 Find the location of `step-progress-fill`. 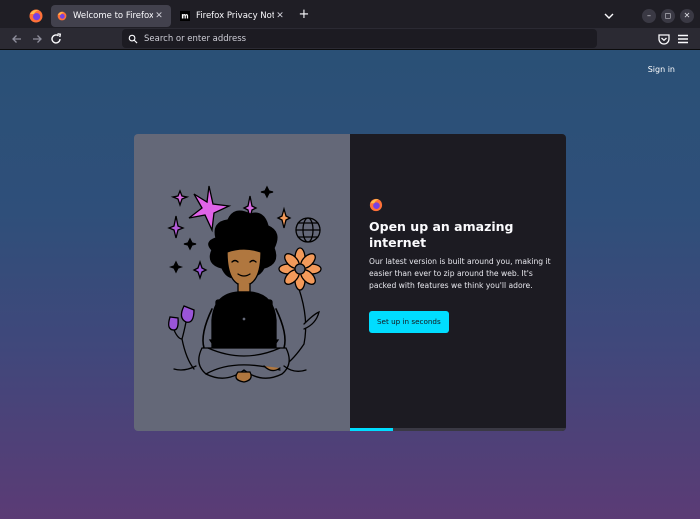

step-progress-fill is located at coordinates (372, 429).